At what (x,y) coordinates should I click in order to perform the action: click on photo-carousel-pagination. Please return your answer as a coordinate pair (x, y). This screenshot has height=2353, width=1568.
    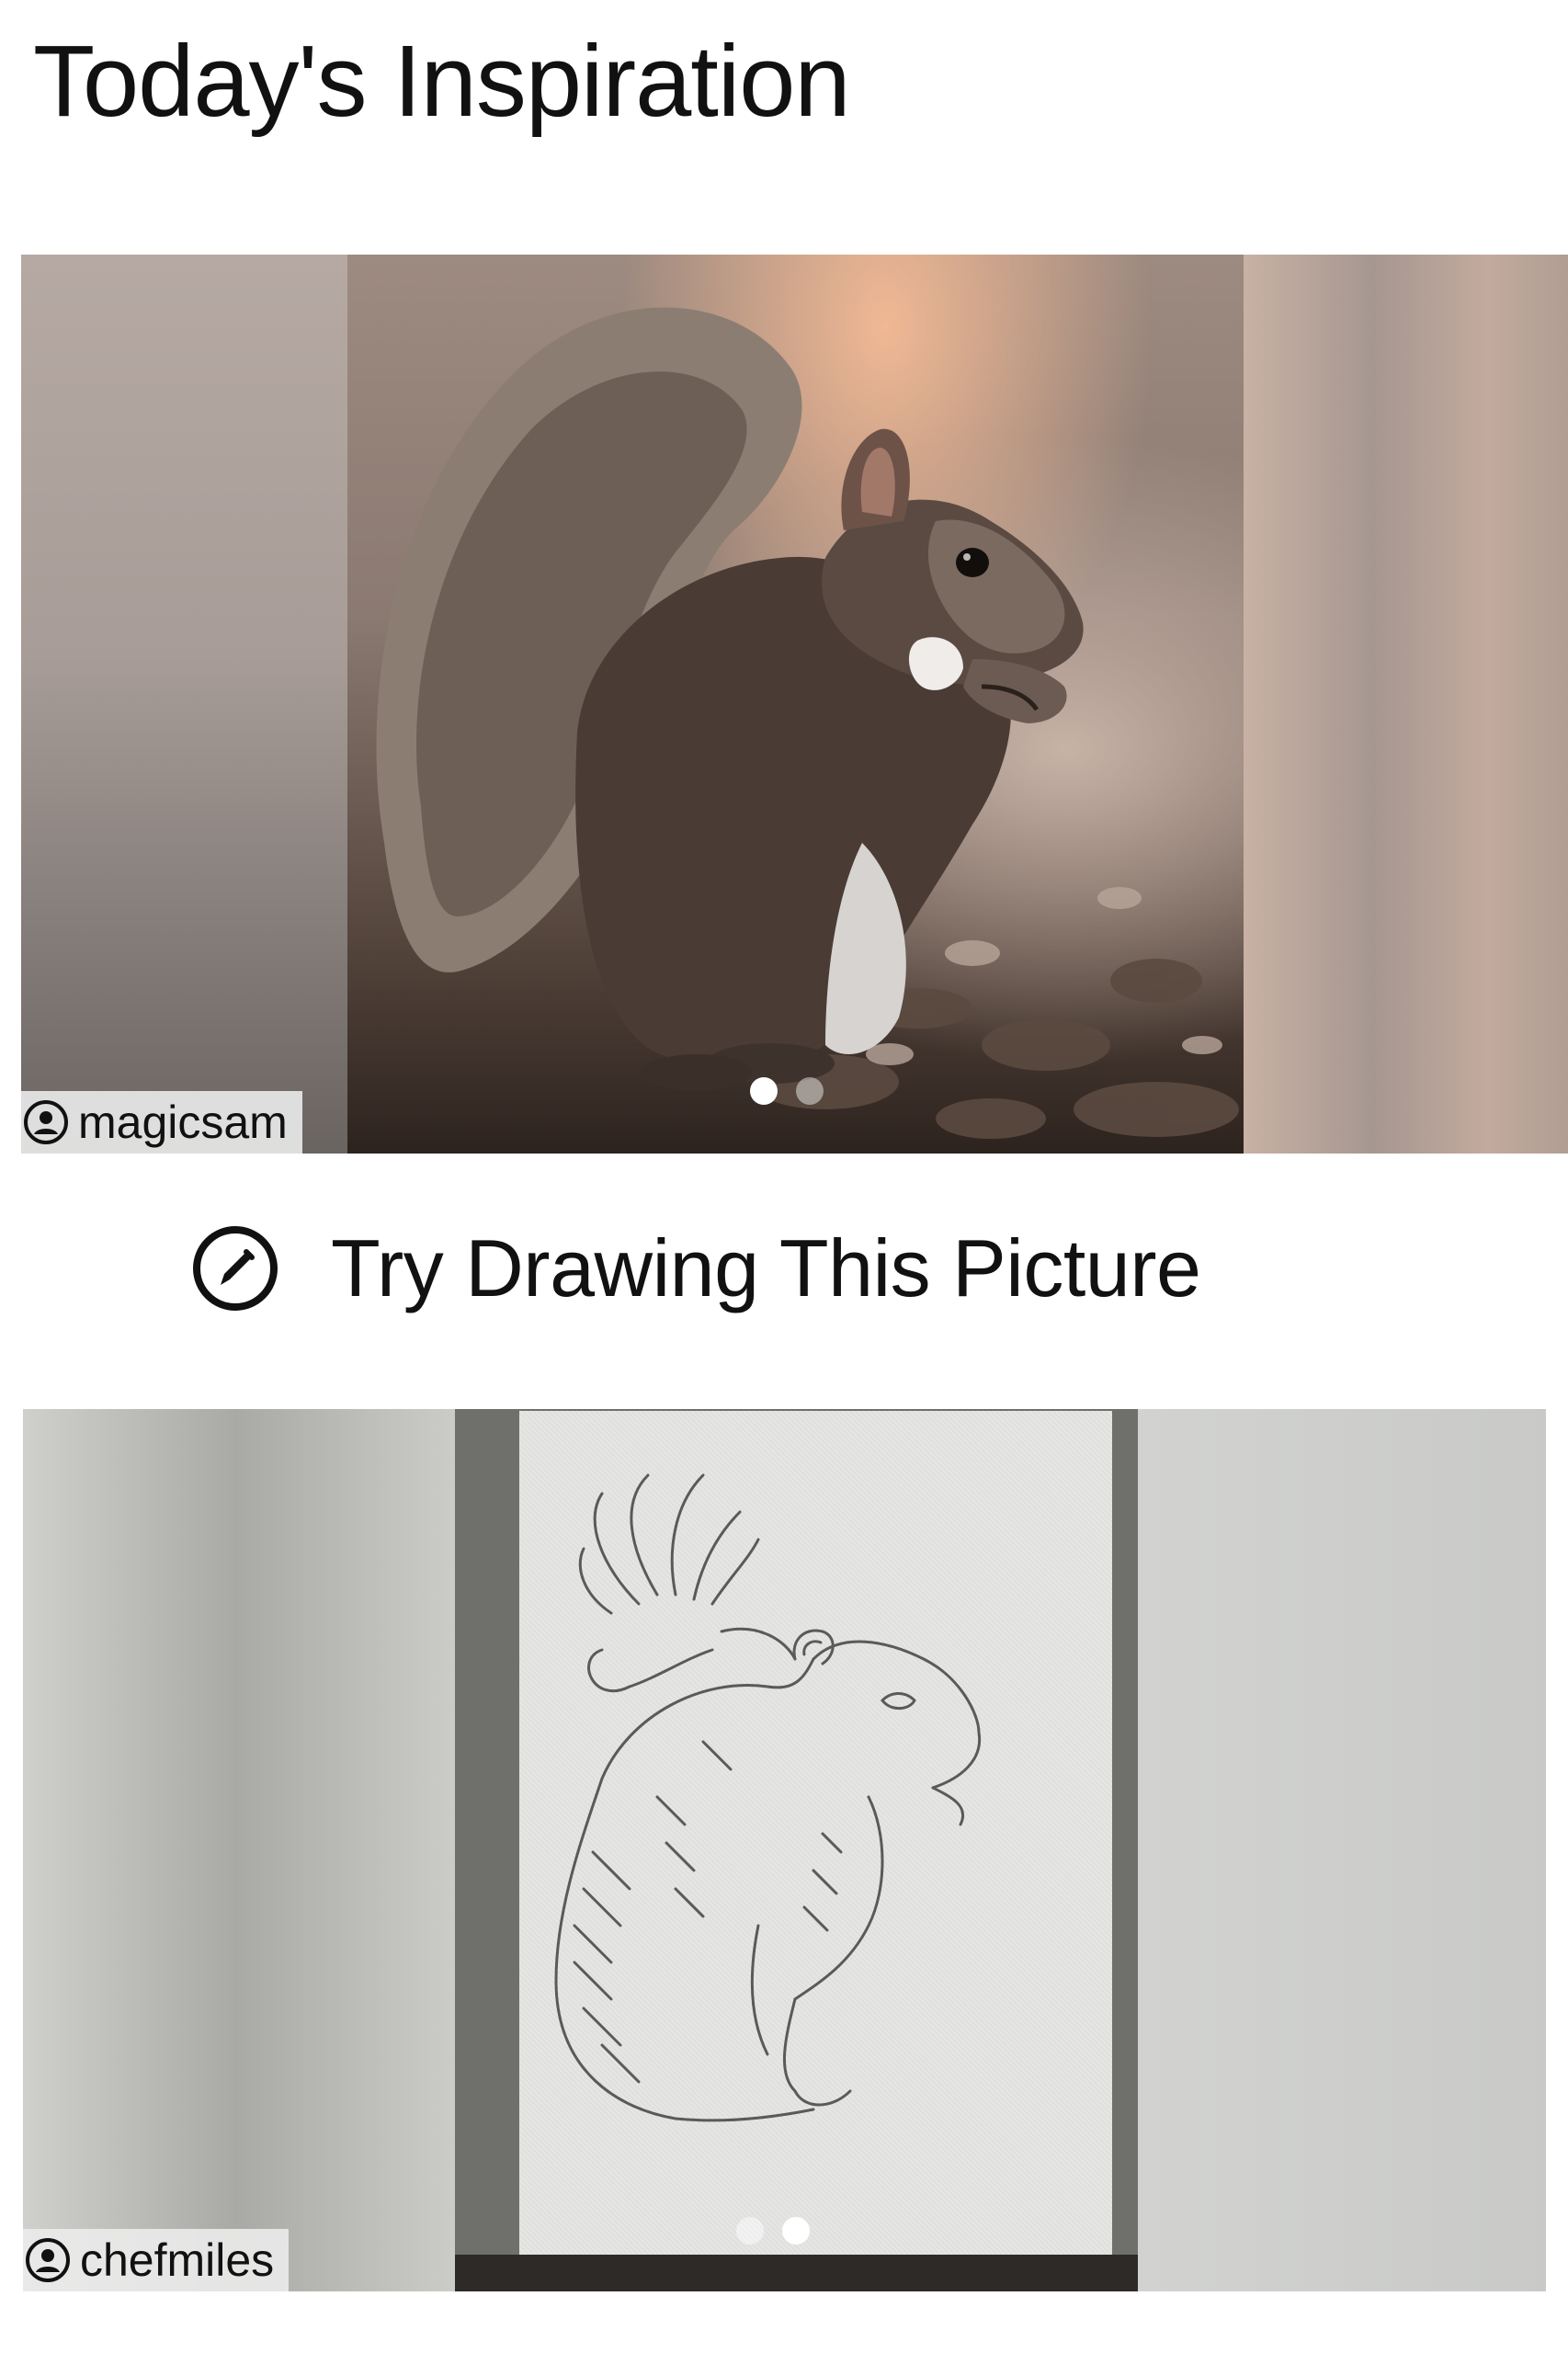
    Looking at the image, I should click on (787, 1091).